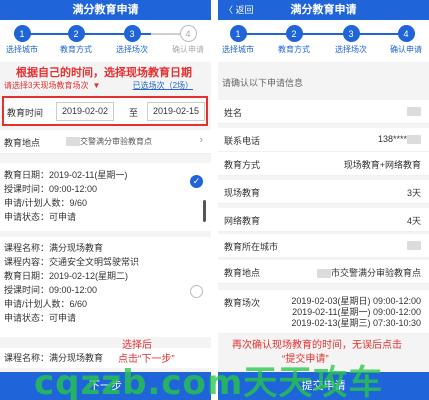 The image size is (429, 400). Describe the element at coordinates (242, 193) in the screenshot. I see `field-label: 现场教育` at that location.